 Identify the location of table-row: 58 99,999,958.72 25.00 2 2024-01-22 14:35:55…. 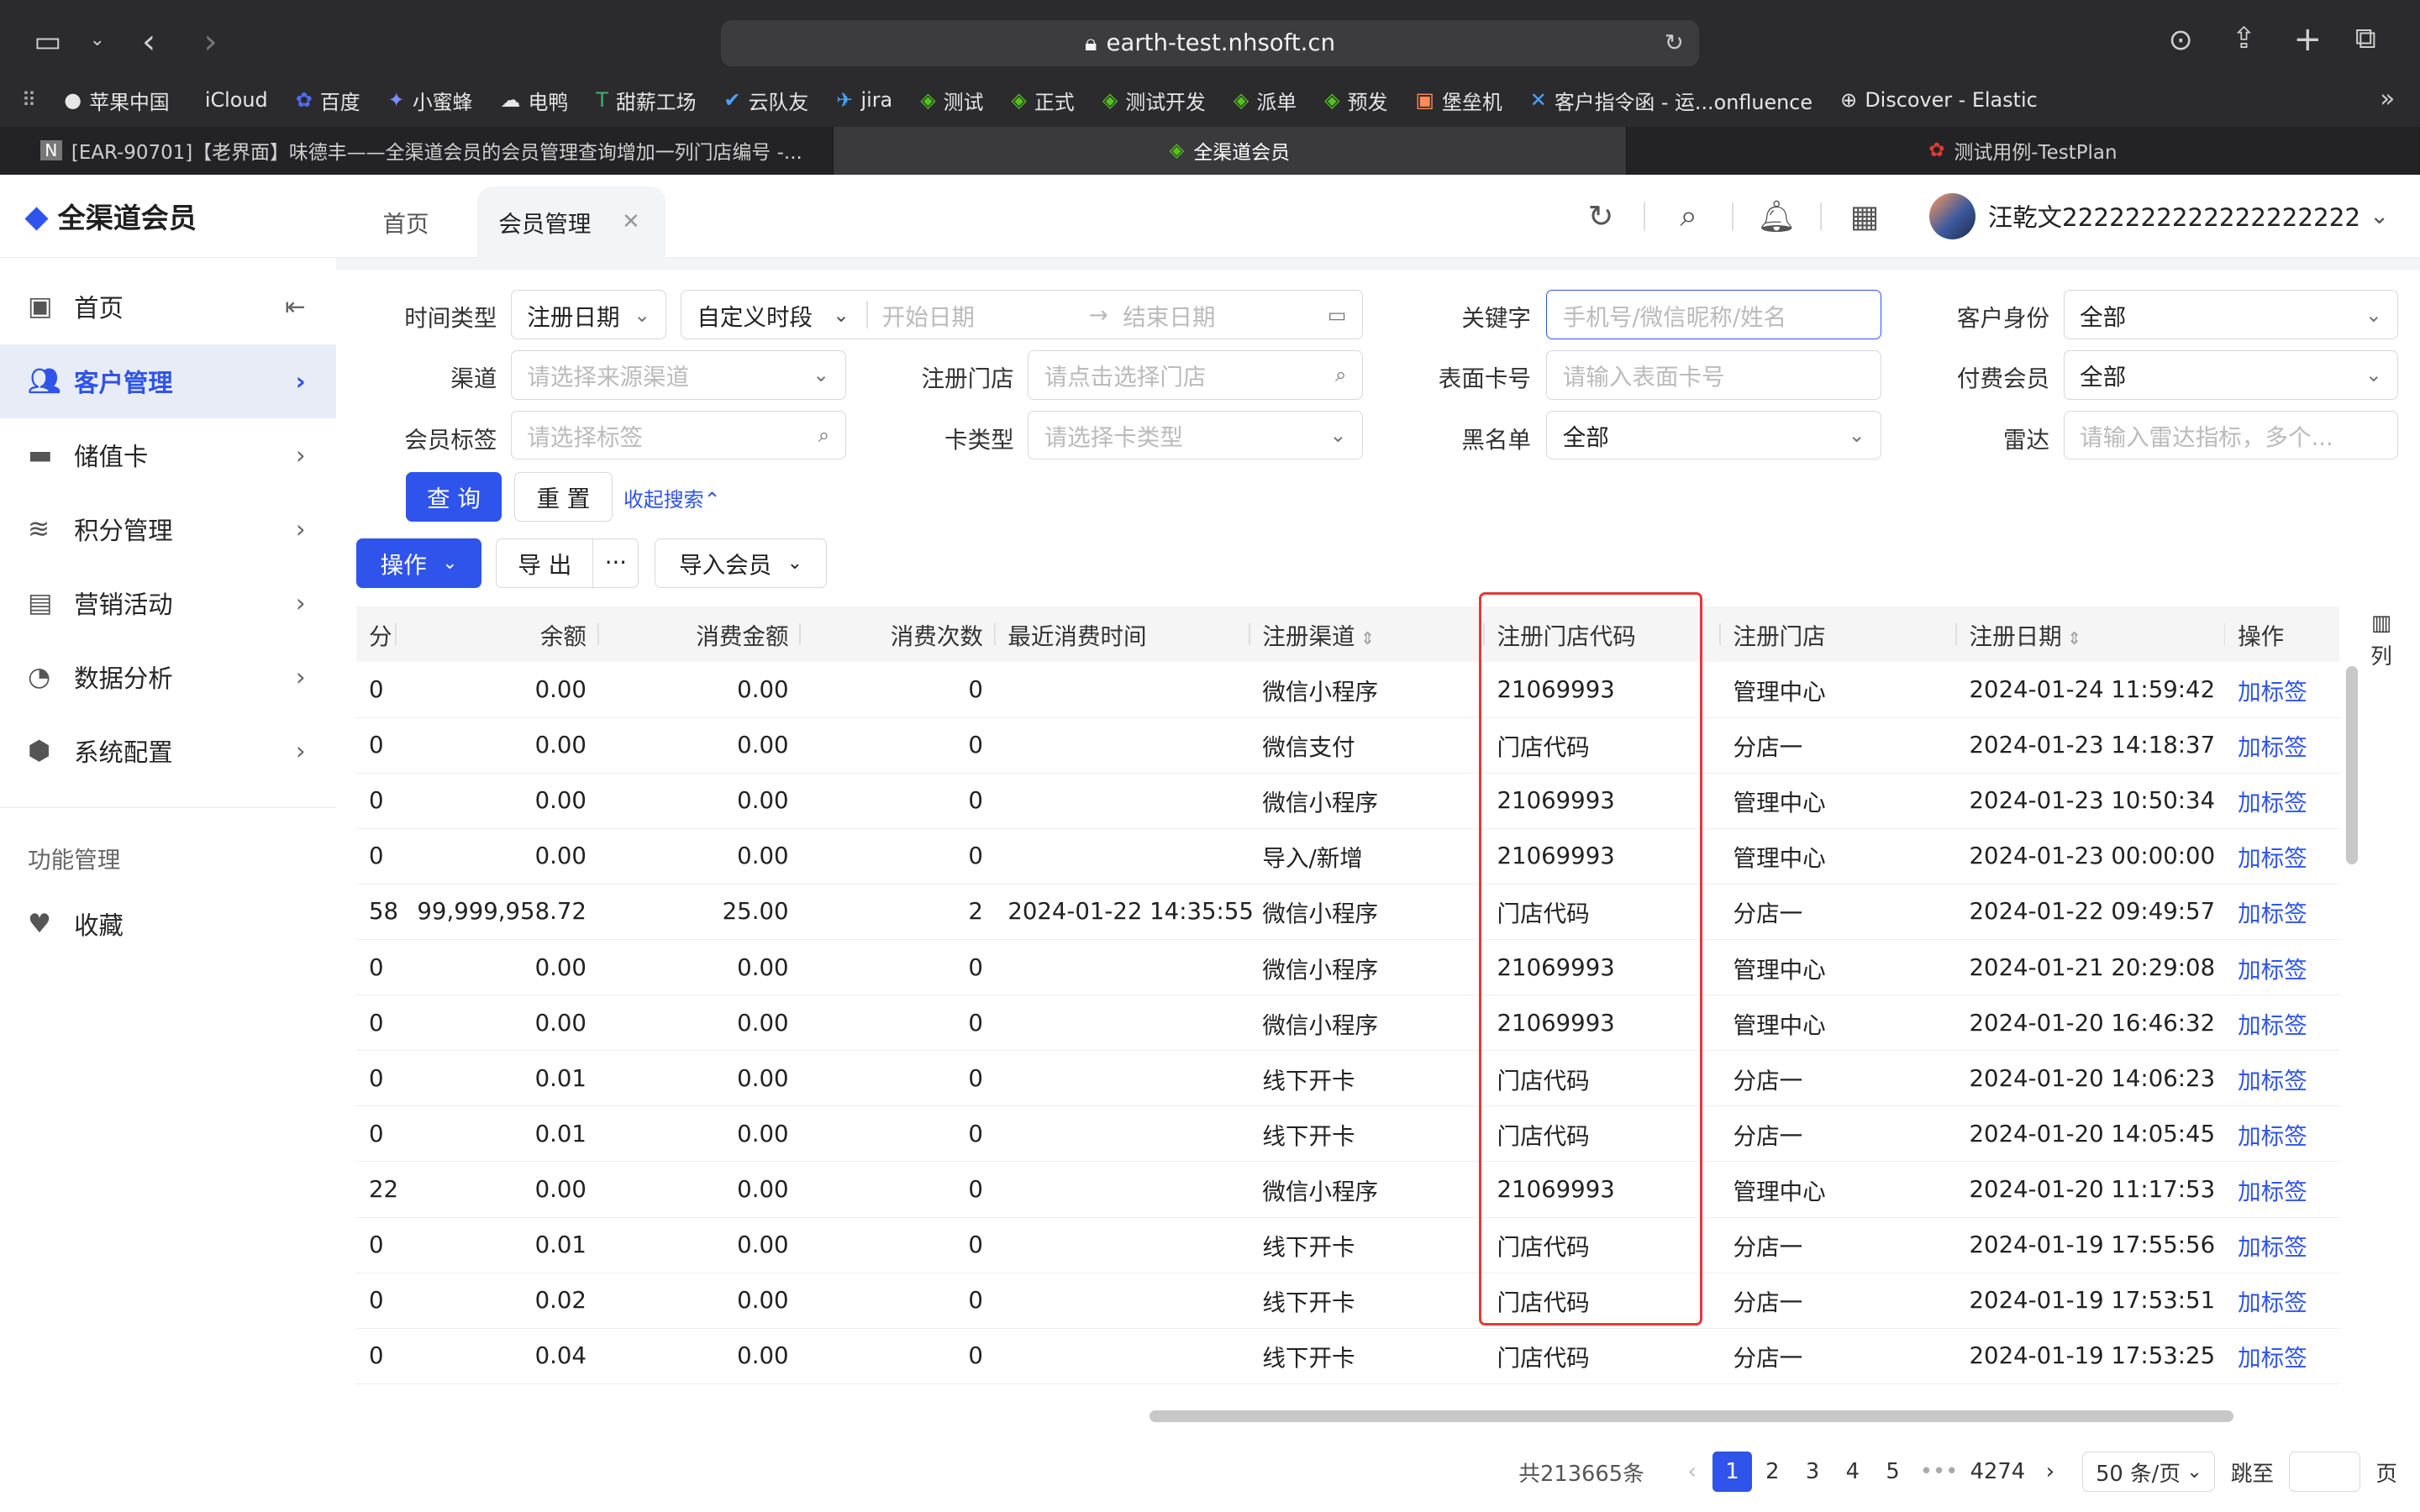
(1348, 912).